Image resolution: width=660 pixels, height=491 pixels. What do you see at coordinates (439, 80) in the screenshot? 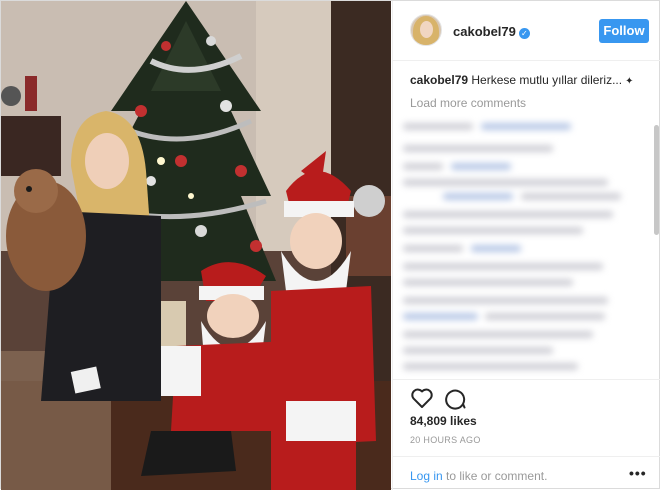
I see `caption-username: cakobel79` at bounding box center [439, 80].